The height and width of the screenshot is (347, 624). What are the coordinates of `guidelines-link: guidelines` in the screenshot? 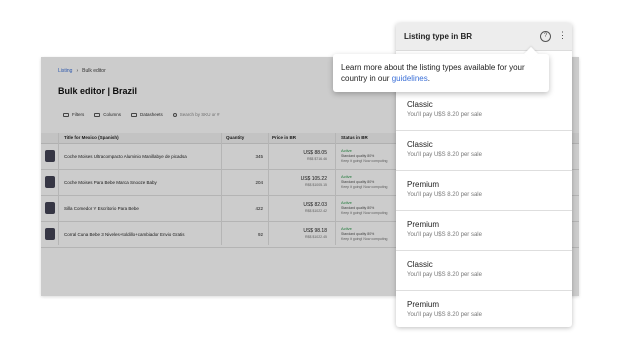 It's located at (410, 78).